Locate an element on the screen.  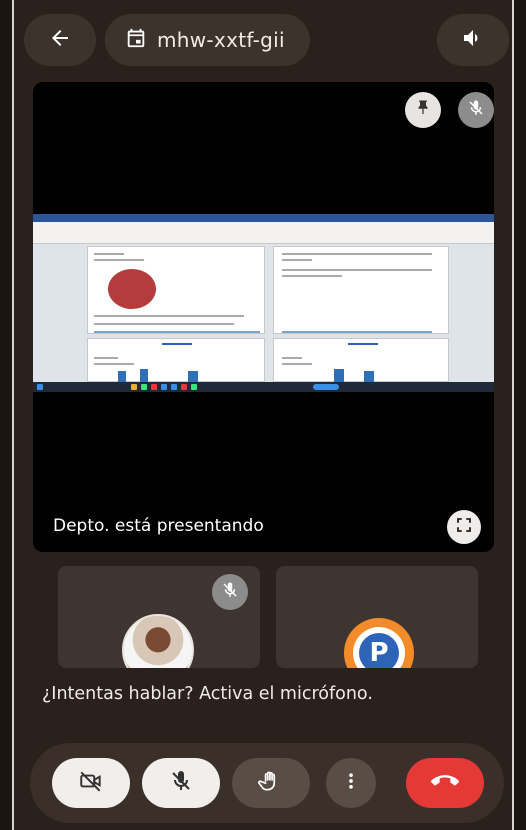
meeting-info-button: mhw-xxtf-gii is located at coordinates (207, 40).